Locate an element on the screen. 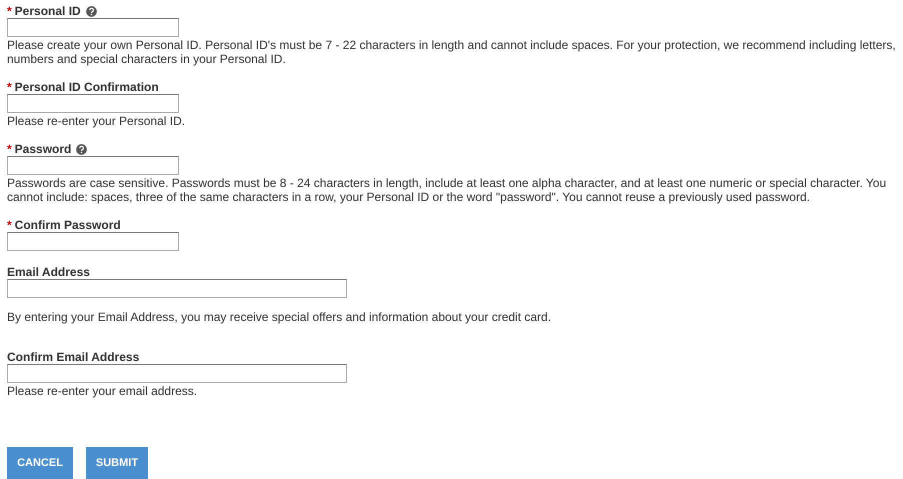 This screenshot has height=479, width=903. field-hint: Please re-enter your Personal ID. is located at coordinates (96, 121).